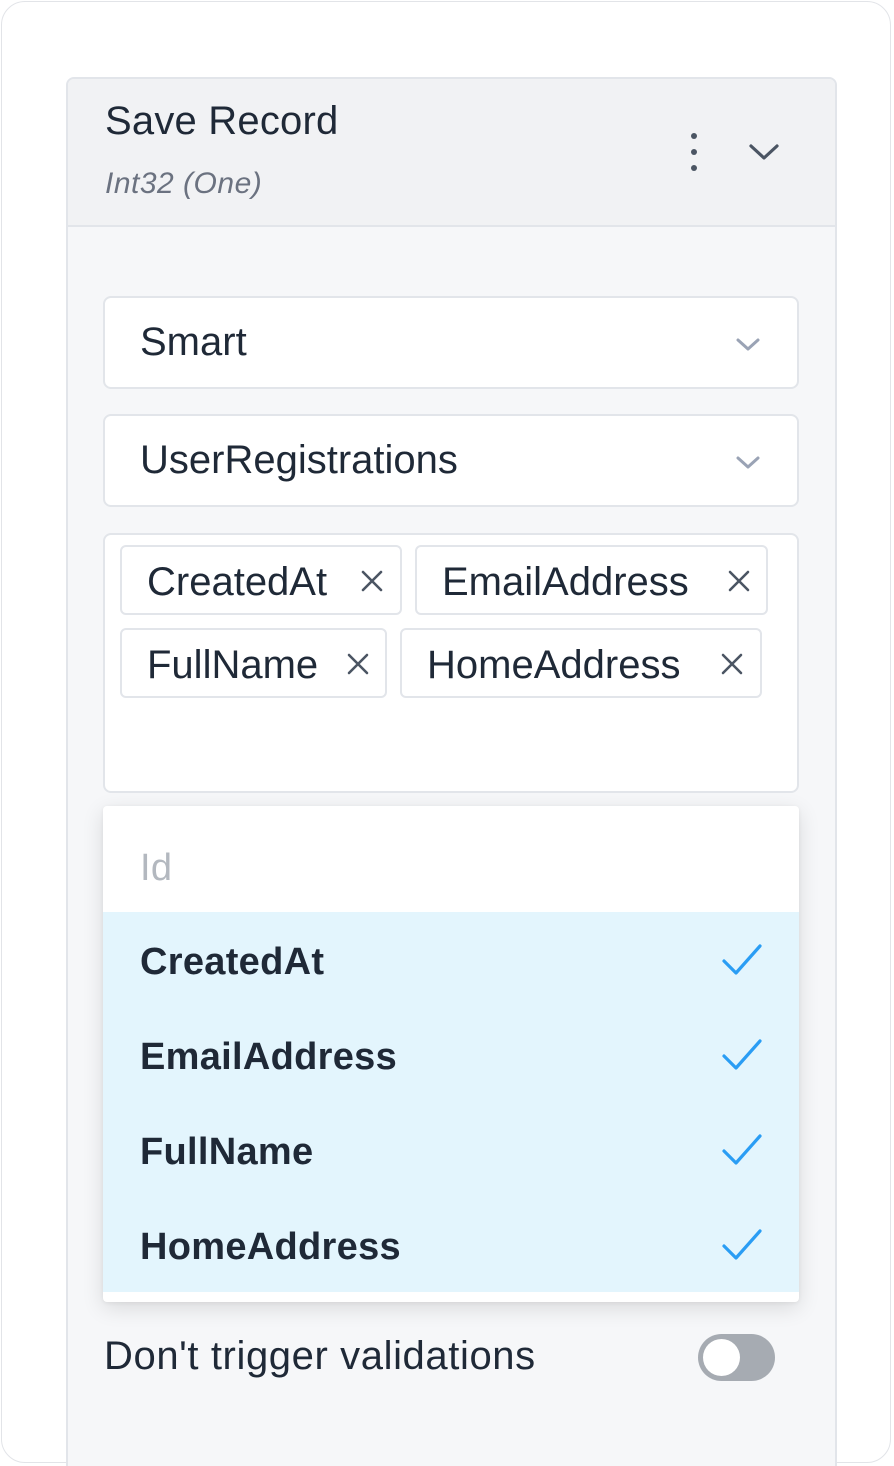  I want to click on option-label: EmailAddress, so click(269, 1057).